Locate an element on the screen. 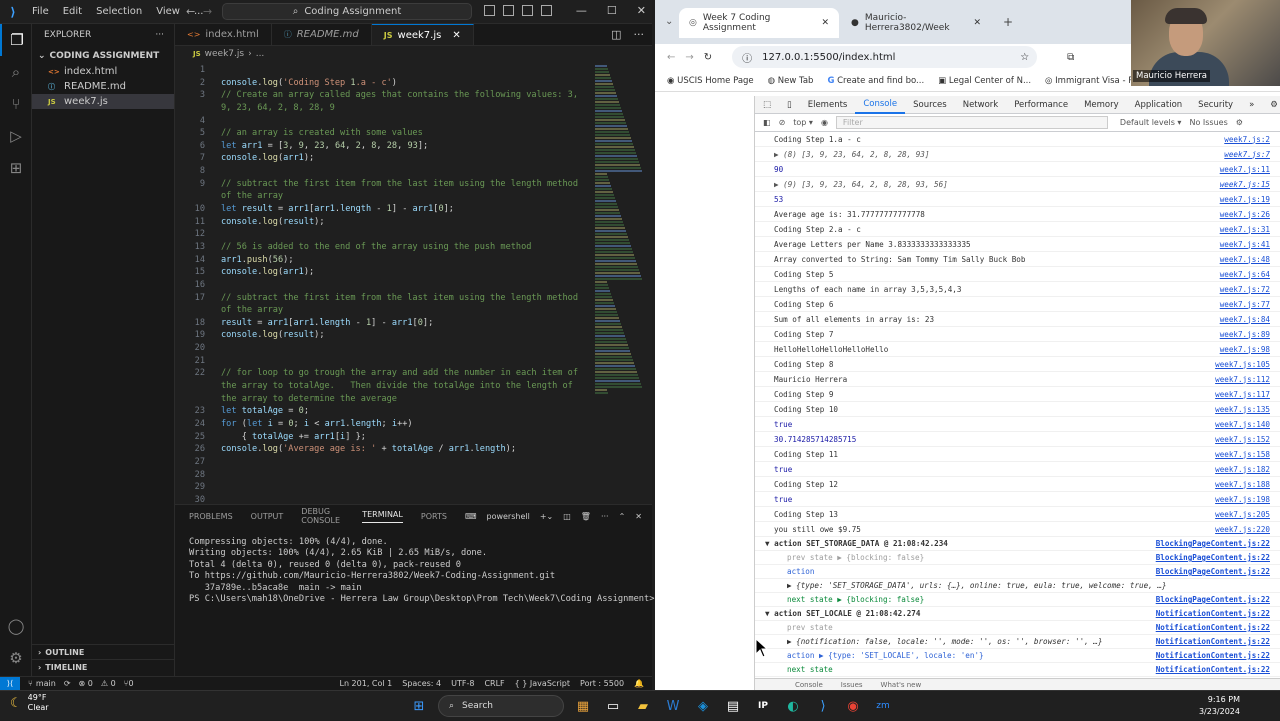 This screenshot has height=721, width=1280. console-filter-input: Filter is located at coordinates (971, 122).